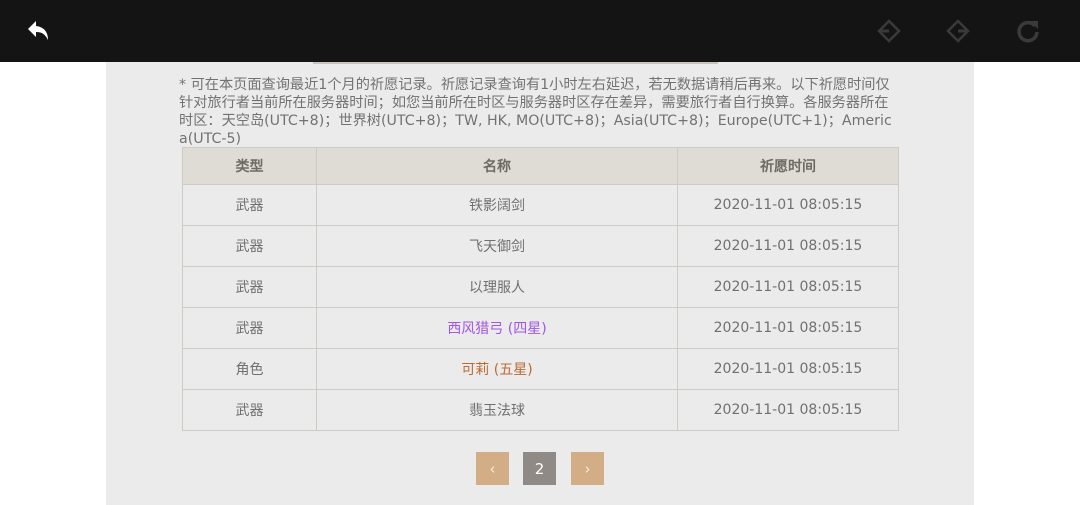 The image size is (1080, 505). I want to click on back-button, so click(39, 31).